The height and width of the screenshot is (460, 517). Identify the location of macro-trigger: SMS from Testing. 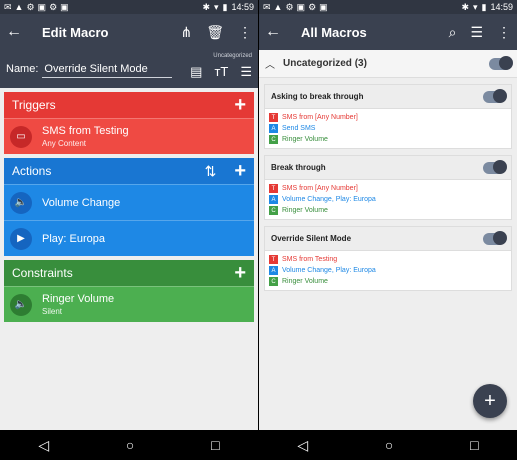
(310, 259).